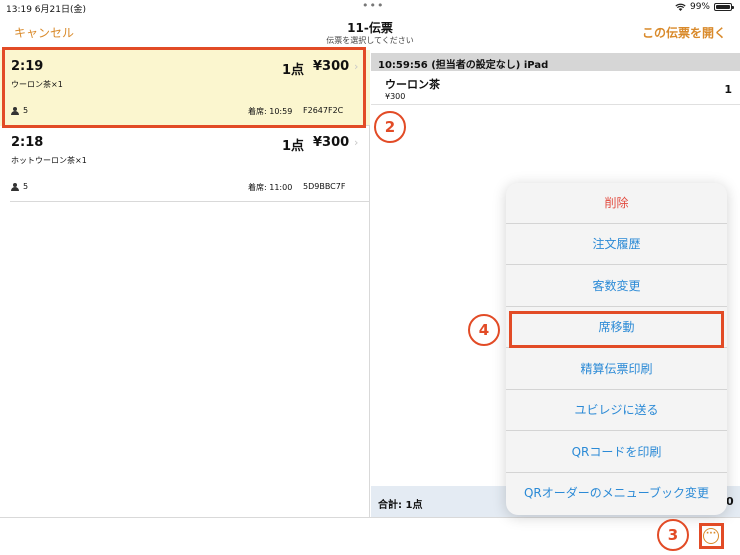  I want to click on battery-percent: 99%, so click(699, 7).